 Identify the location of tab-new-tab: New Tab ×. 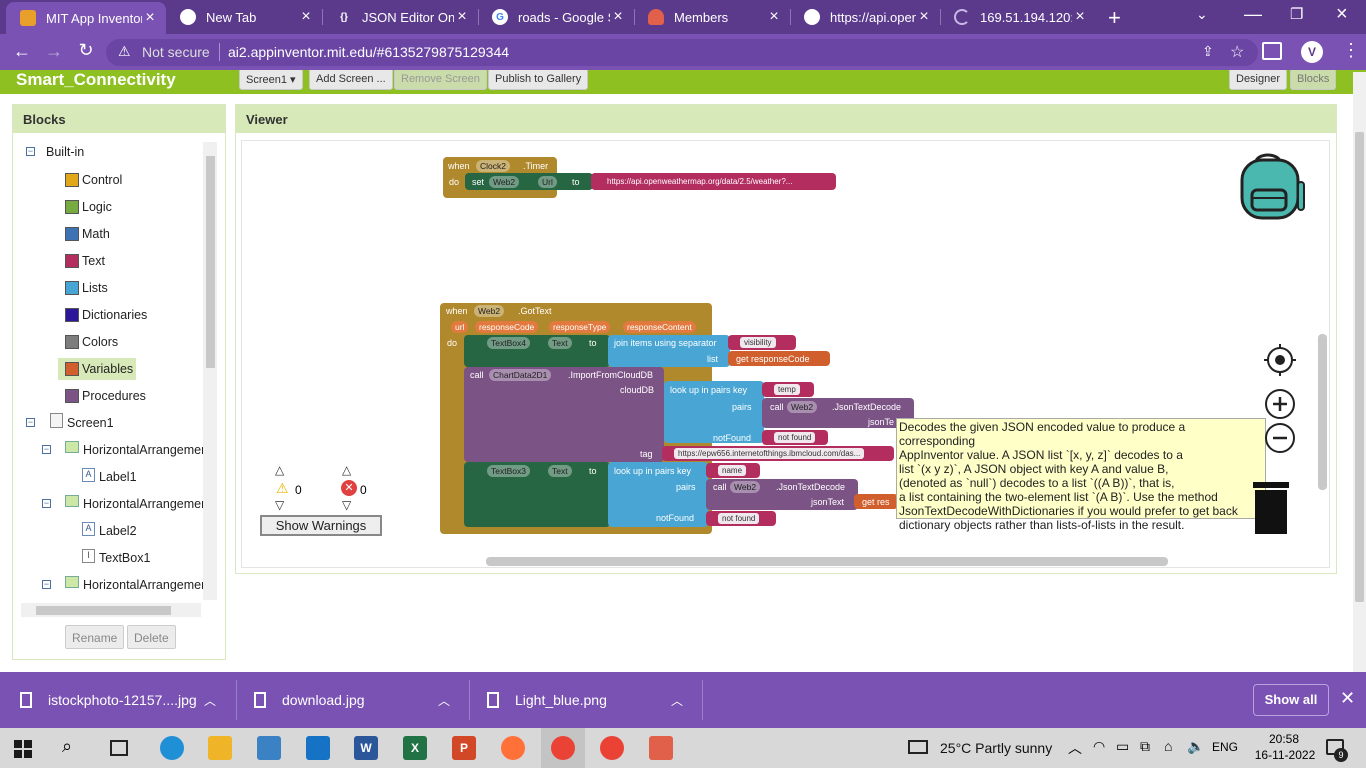
(244, 17).